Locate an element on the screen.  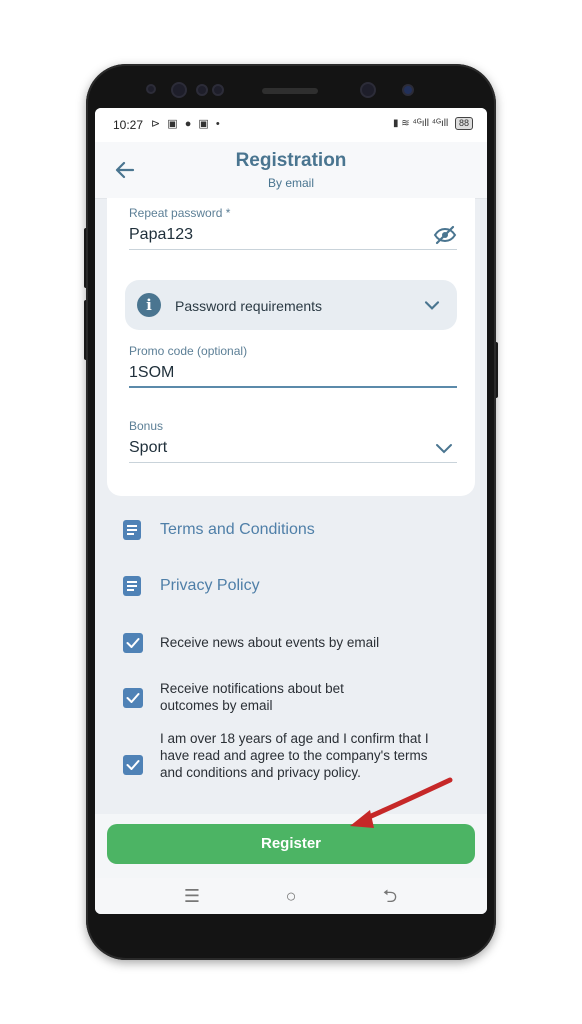
repeat-password-label: Repeat password * is located at coordinates (180, 213).